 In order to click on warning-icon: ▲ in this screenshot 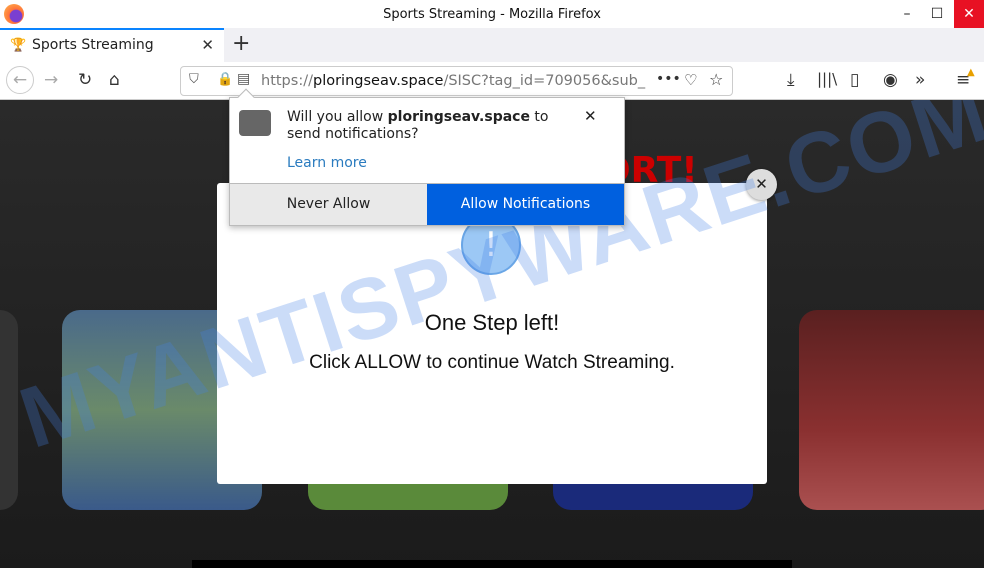, I will do `click(971, 72)`.